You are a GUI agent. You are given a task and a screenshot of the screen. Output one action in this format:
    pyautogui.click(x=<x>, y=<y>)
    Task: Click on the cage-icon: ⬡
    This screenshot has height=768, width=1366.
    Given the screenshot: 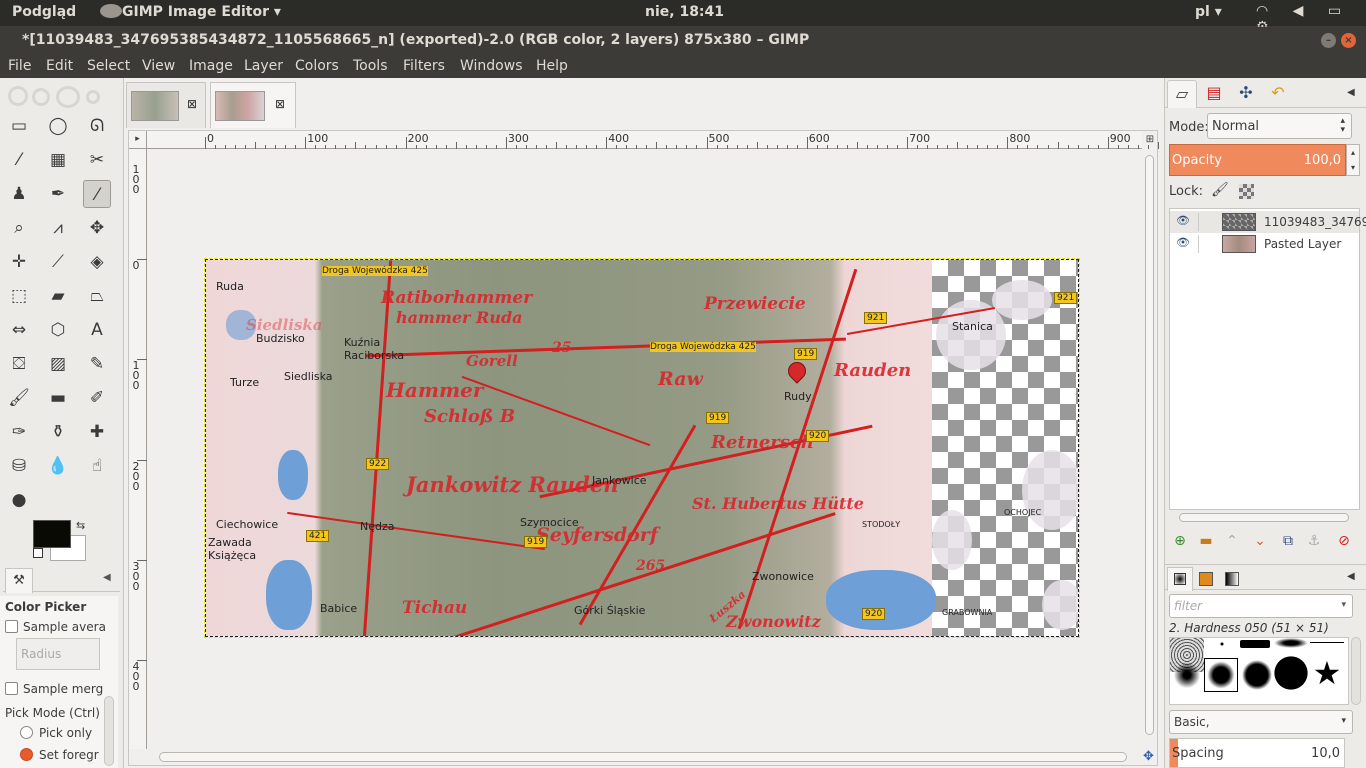 What is the action you would take?
    pyautogui.click(x=58, y=330)
    